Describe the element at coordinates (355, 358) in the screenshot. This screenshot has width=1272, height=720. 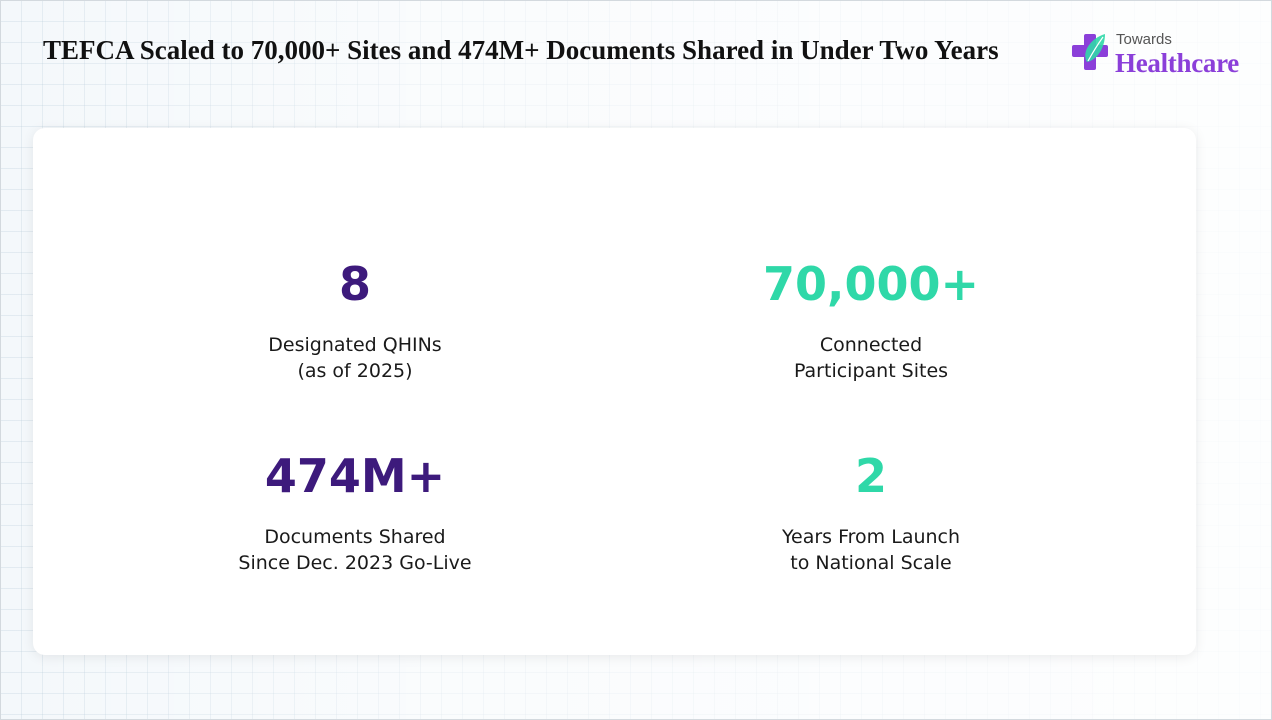
I see `stat-label: Designated QHINs (as of 2025)` at that location.